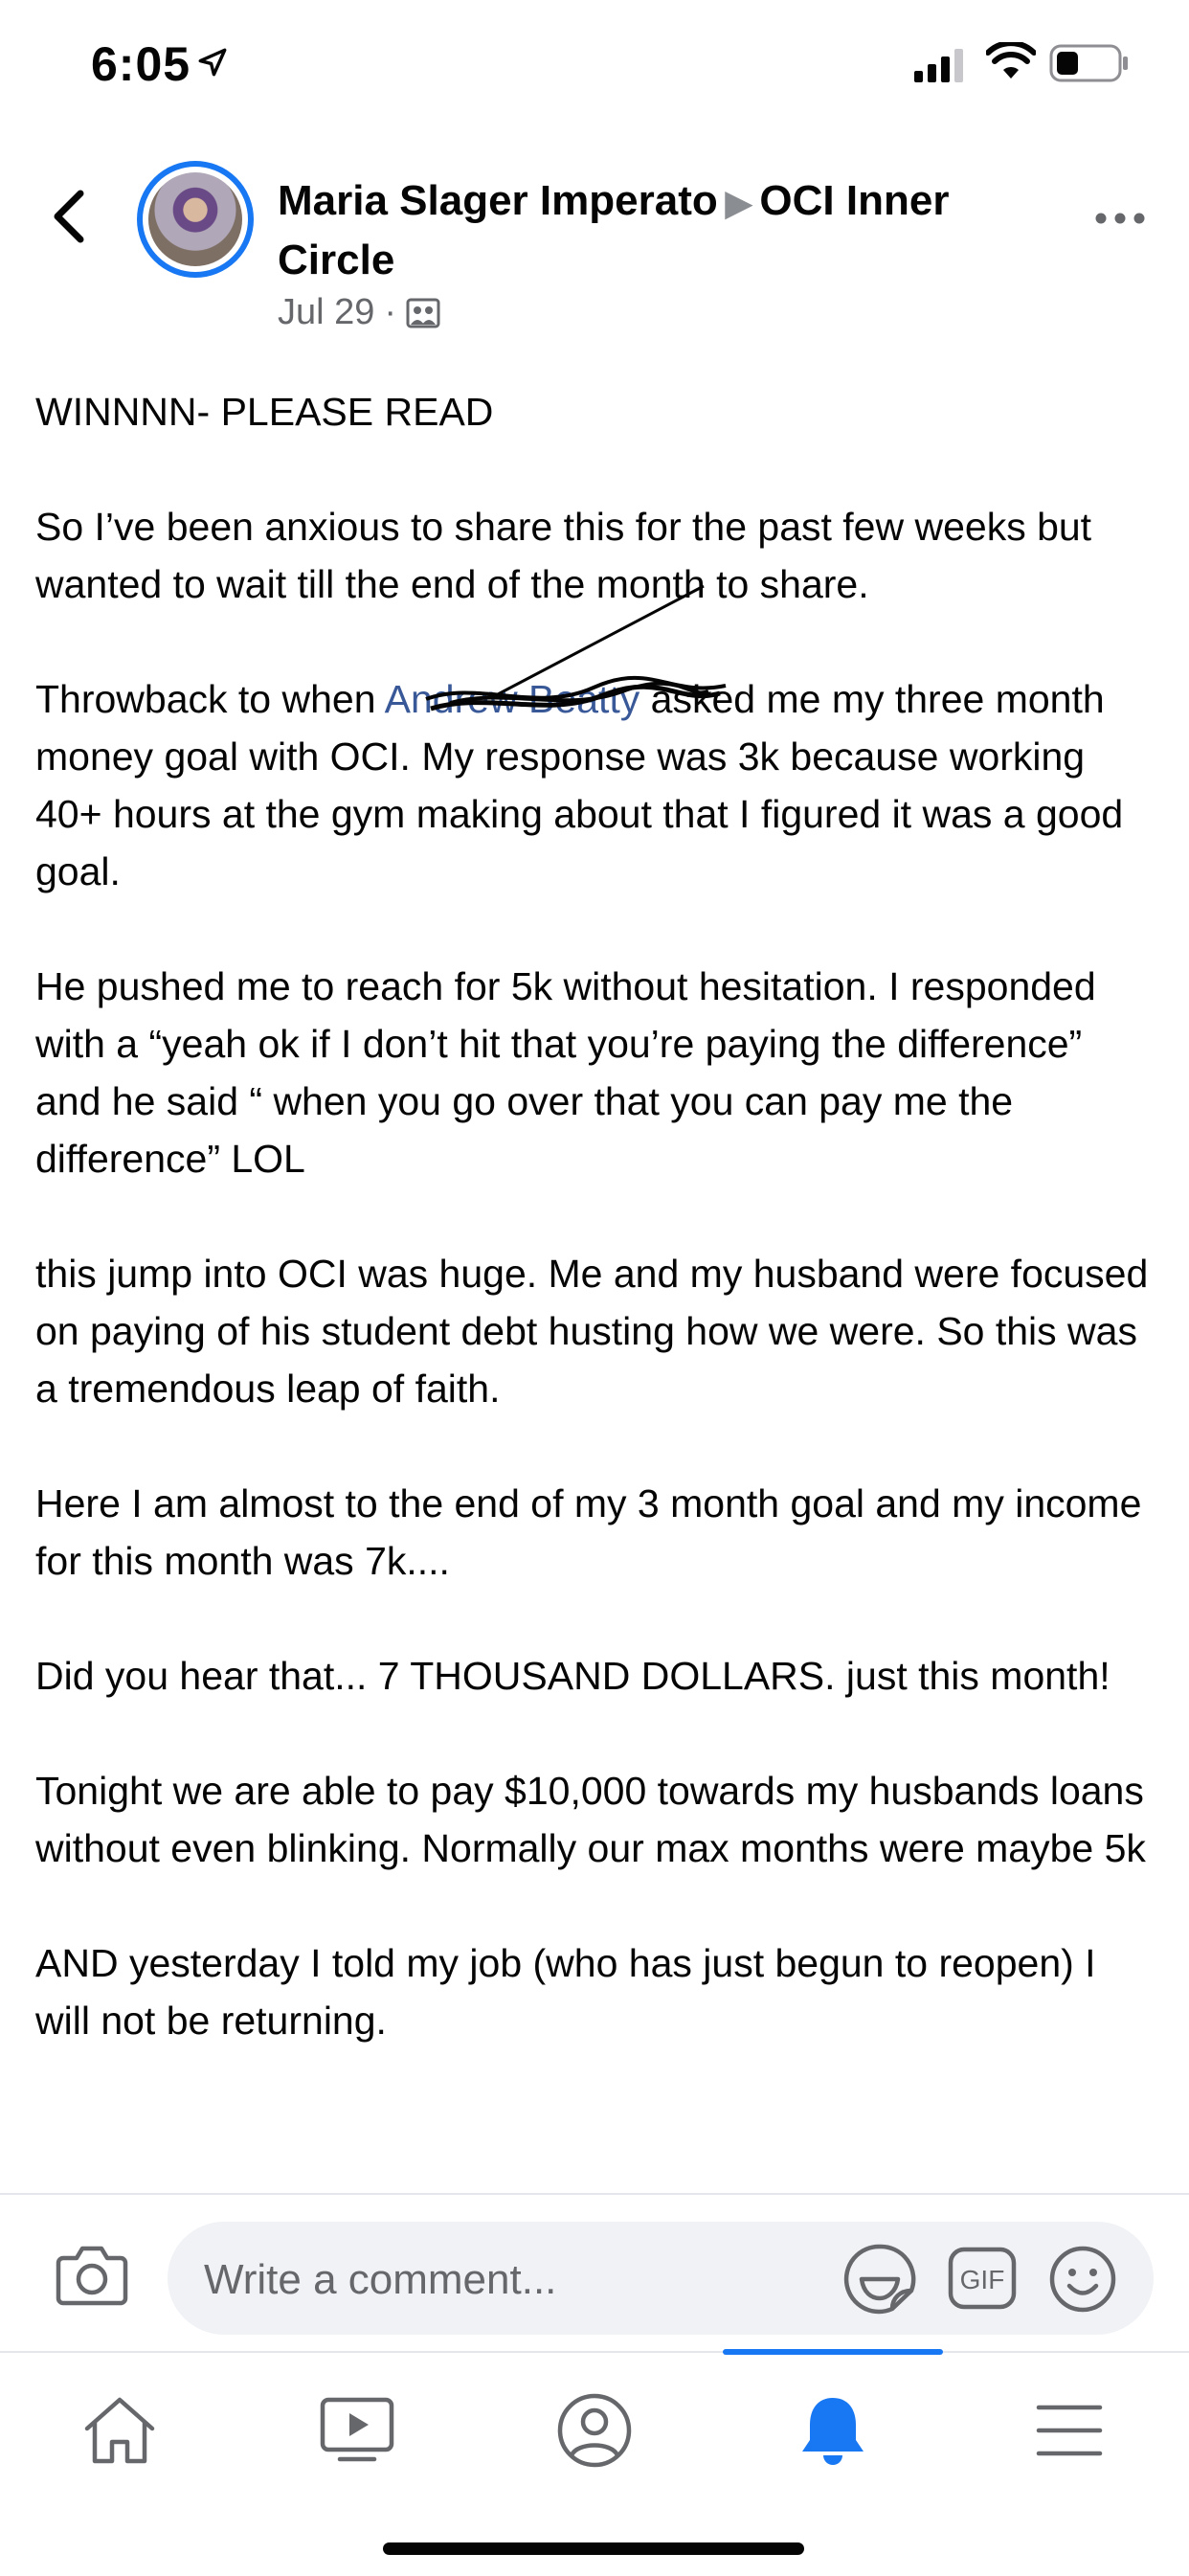 This screenshot has width=1189, height=2576. I want to click on post-title: WINNNN- PLEASE READ, so click(264, 412).